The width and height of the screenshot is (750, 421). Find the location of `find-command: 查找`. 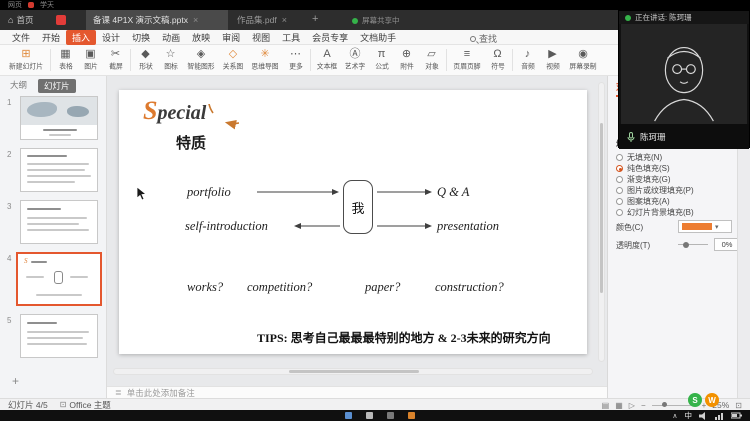

find-command: 查找 is located at coordinates (483, 38).